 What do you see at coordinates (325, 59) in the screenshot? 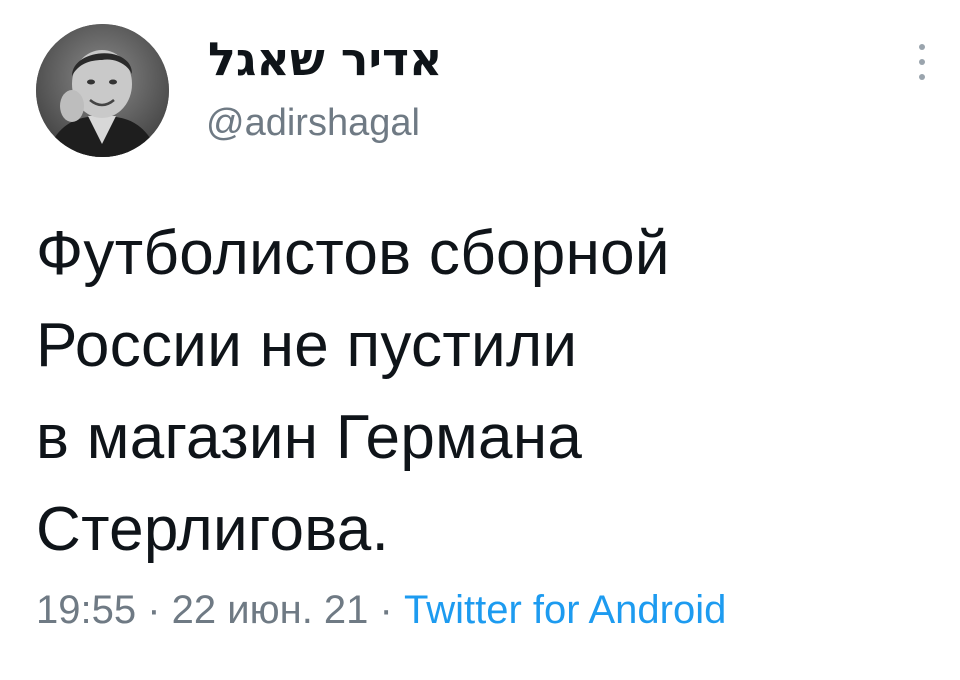
I see `author-display-name: אדיר שאגל` at bounding box center [325, 59].